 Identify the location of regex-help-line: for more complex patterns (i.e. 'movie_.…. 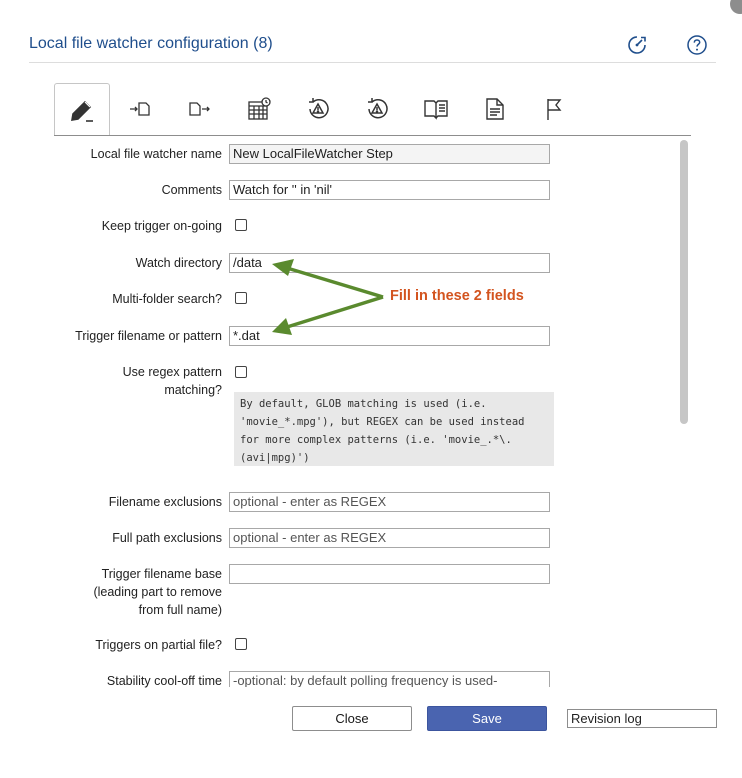
(376, 440).